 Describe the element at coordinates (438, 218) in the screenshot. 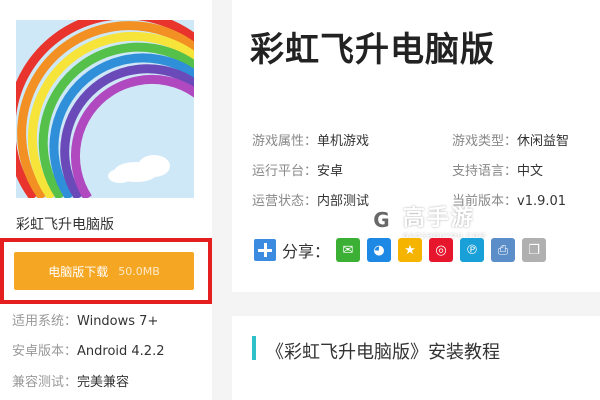

I see `watermark-brand: 高手游` at that location.